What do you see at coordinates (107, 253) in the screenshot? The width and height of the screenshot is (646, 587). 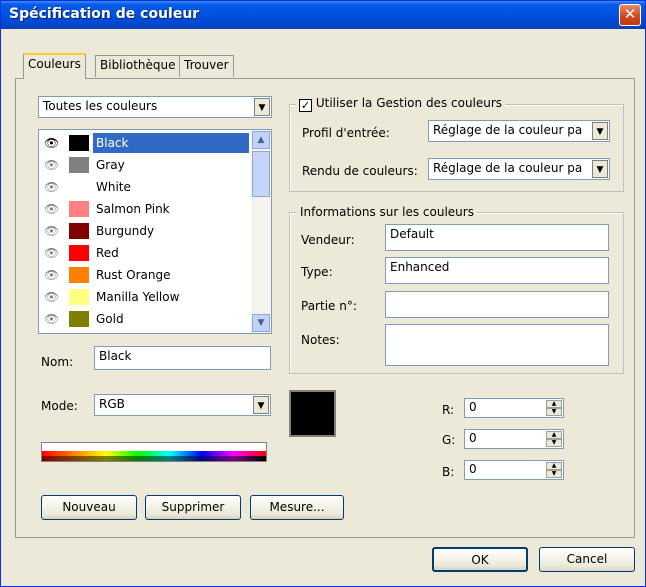 I see `color-name: Red` at bounding box center [107, 253].